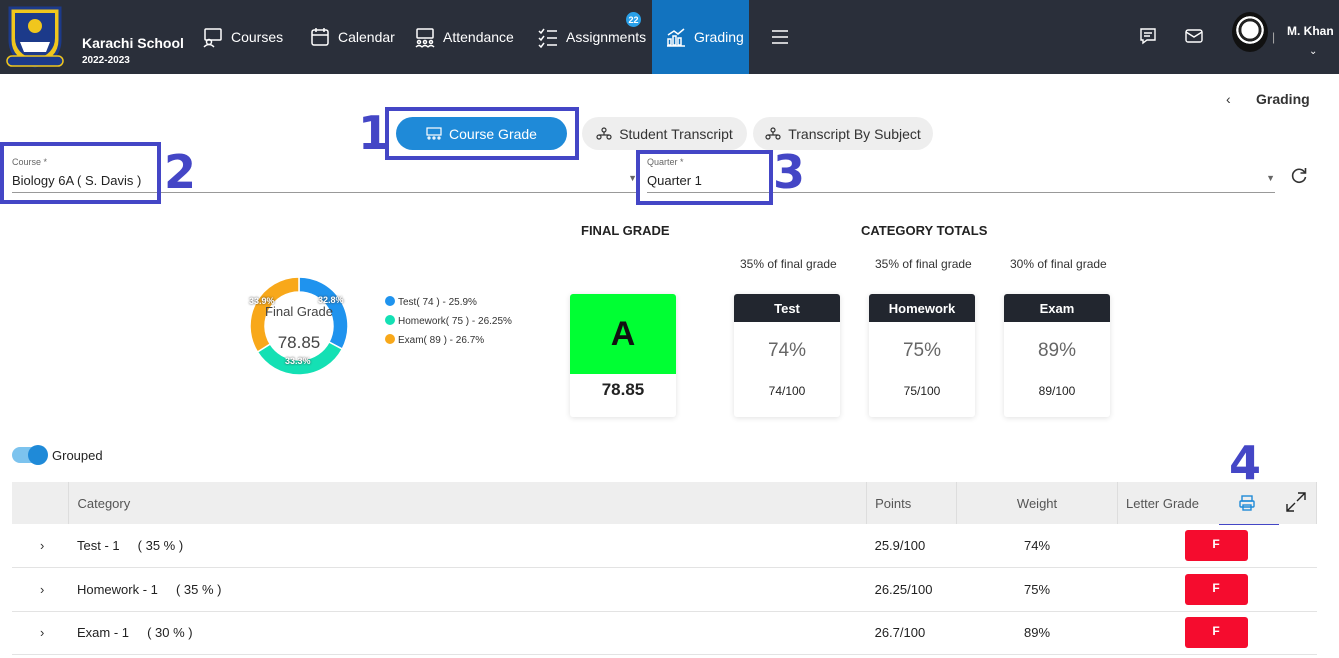 The height and width of the screenshot is (658, 1339). I want to click on nav-calendar-label: Calendar, so click(366, 37).